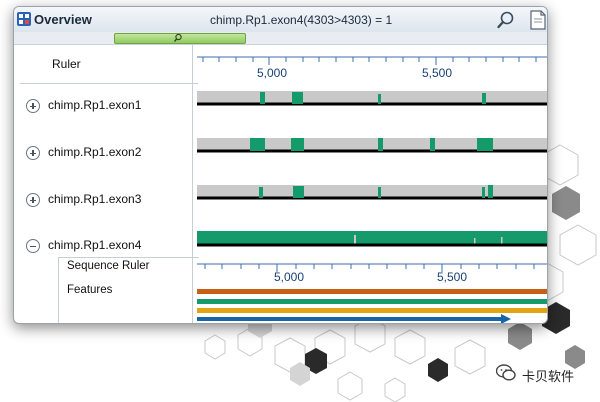 This screenshot has height=402, width=600. Describe the element at coordinates (95, 245) in the screenshot. I see `track-label: chimp.Rp1.exon4` at that location.